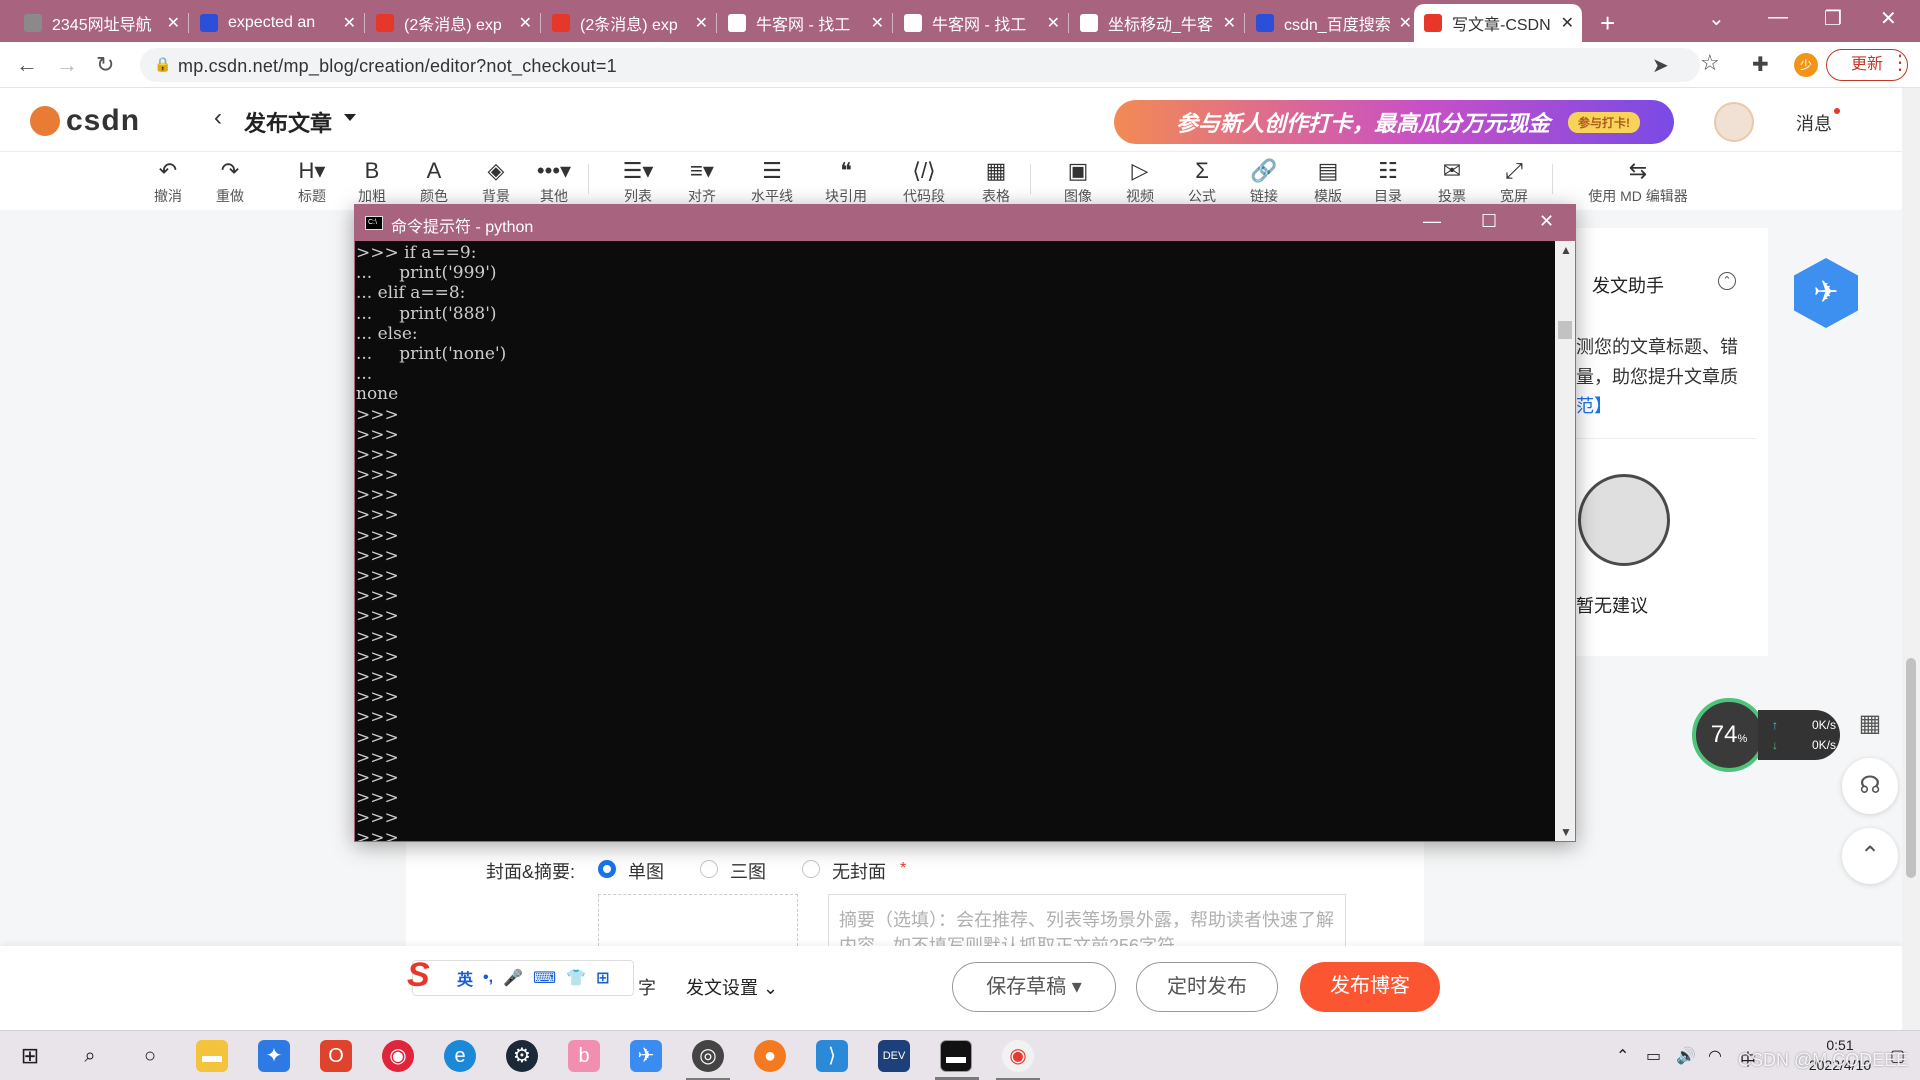 The width and height of the screenshot is (1920, 1080). I want to click on toolbar-item: H▾ 标题, so click(312, 181).